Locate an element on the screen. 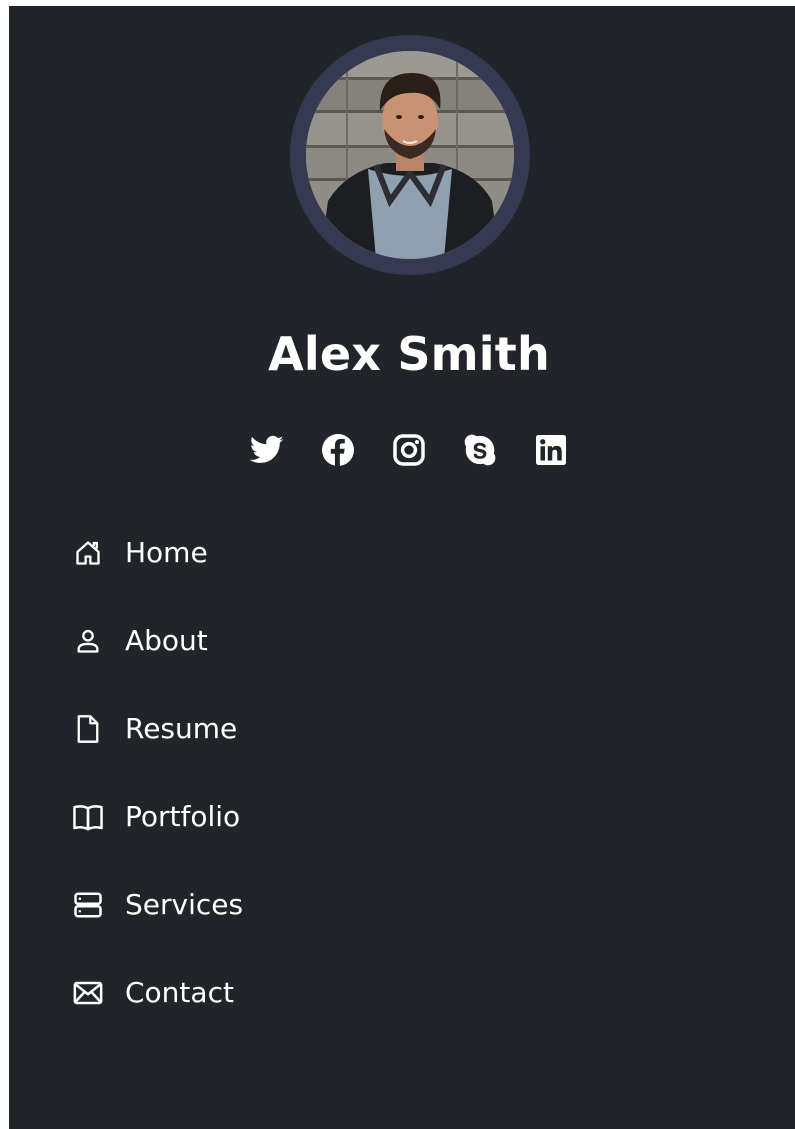 The image size is (795, 1129). facebook-icon is located at coordinates (338, 450).